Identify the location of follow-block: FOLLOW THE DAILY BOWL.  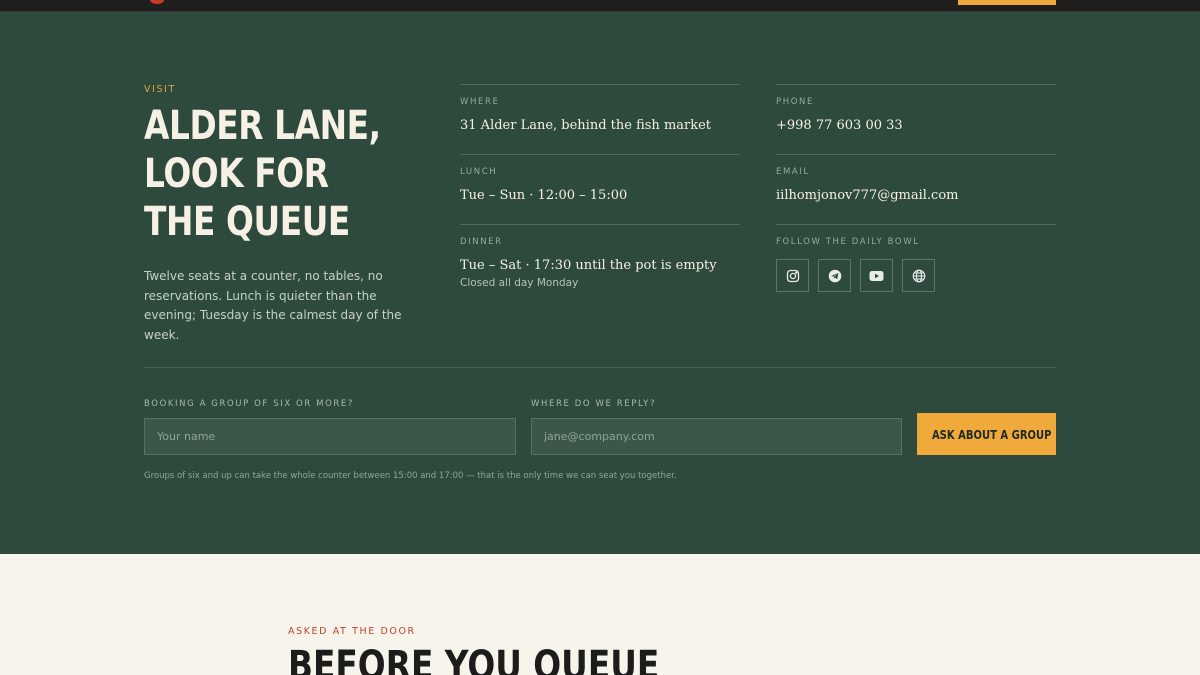
(916, 264).